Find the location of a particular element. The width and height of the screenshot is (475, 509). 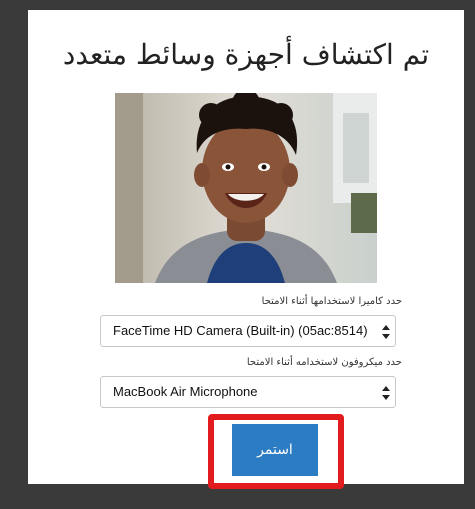

dialog-title: تم اكتشاف أجهزة وسائط متعدد is located at coordinates (246, 54).